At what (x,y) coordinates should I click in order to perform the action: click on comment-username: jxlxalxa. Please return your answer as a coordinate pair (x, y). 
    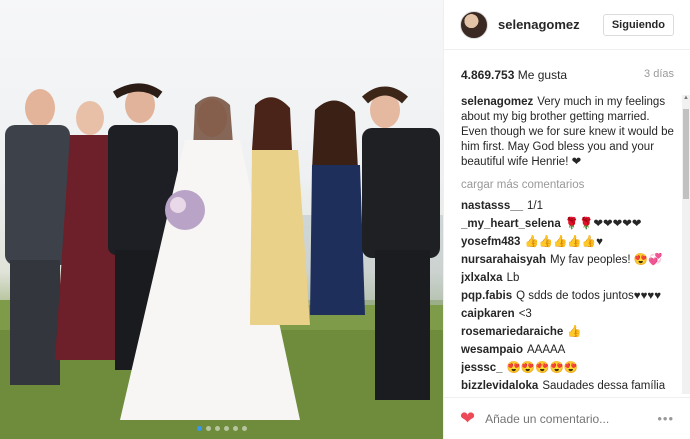
    Looking at the image, I should click on (482, 278).